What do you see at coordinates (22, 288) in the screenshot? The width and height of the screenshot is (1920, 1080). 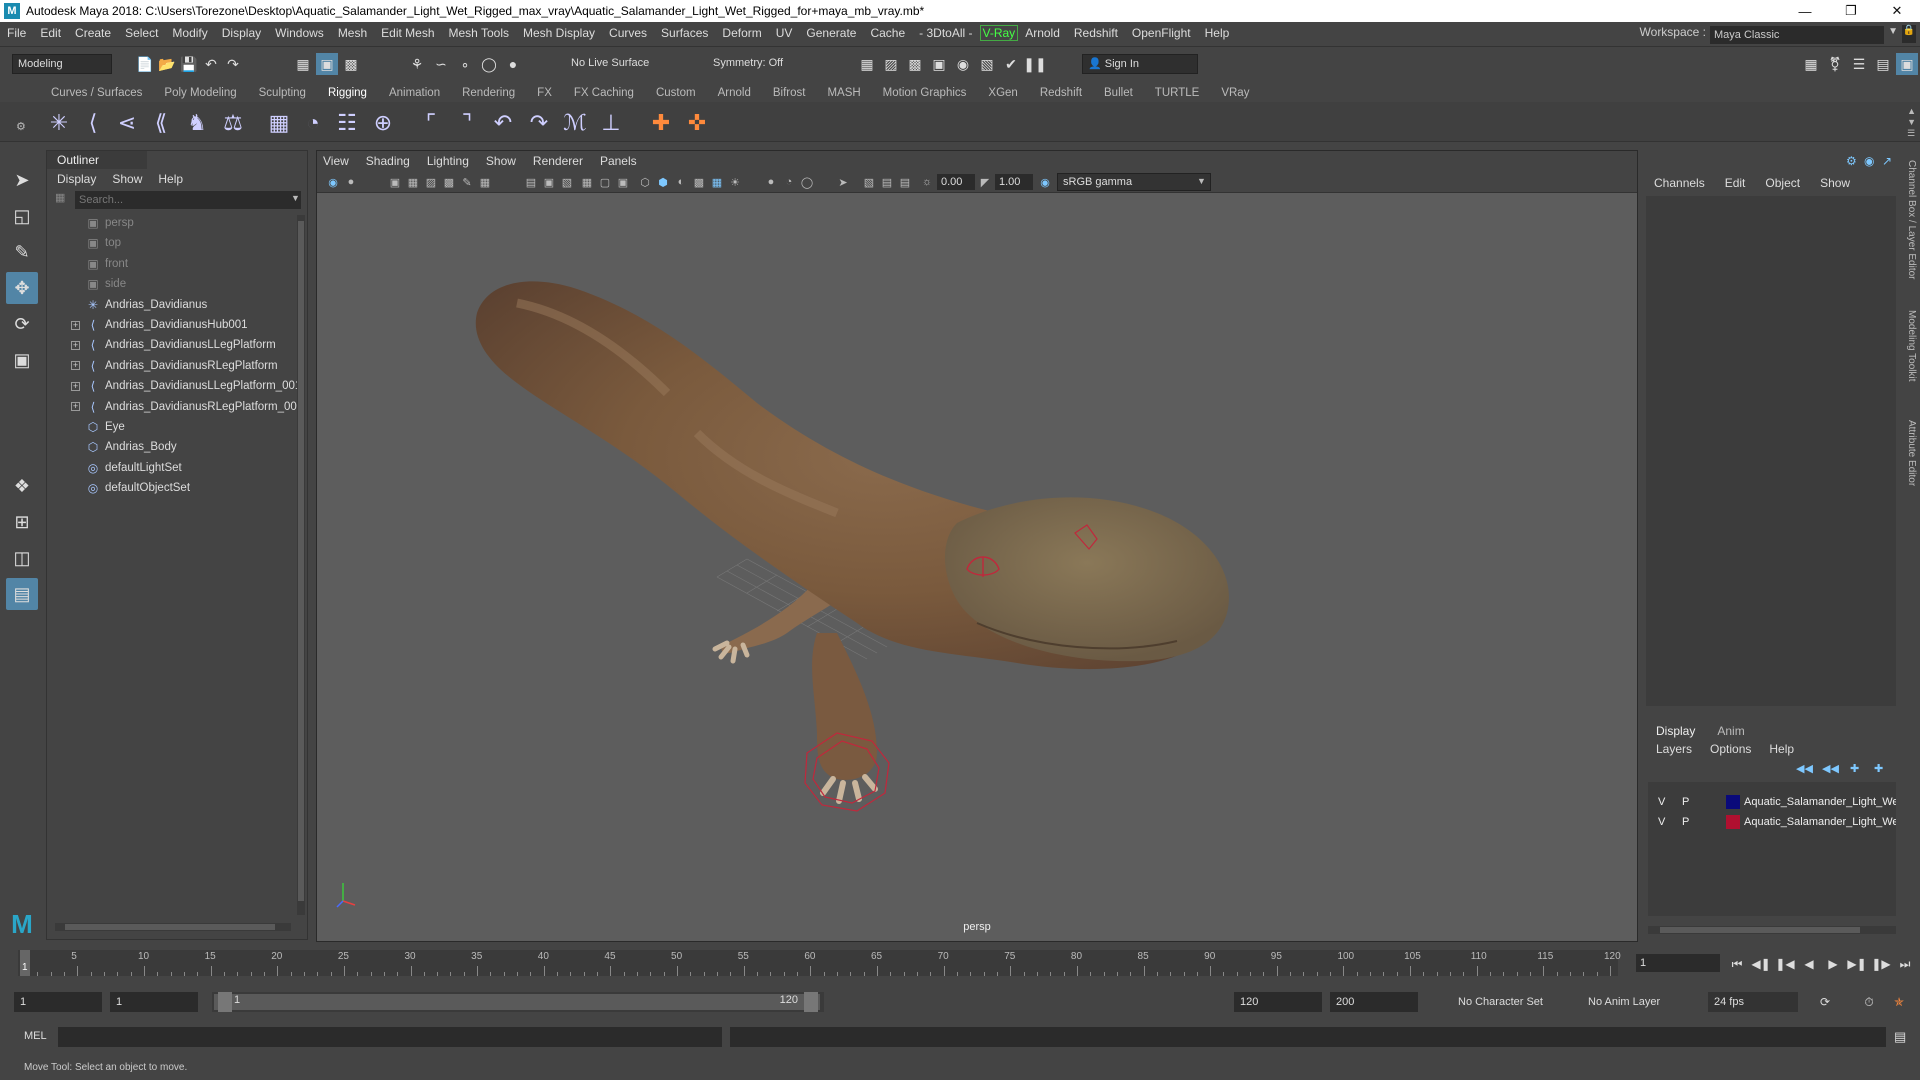 I see `move-tool-icon: ✥` at bounding box center [22, 288].